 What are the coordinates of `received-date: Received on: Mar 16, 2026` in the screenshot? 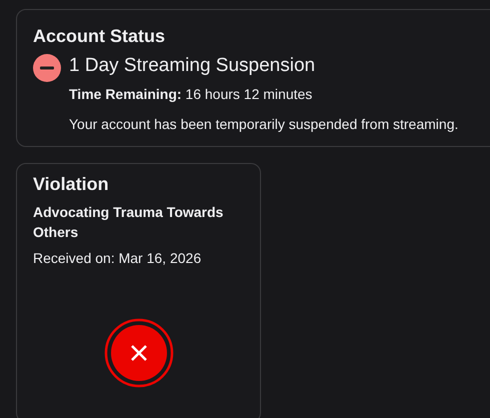 It's located at (117, 258).